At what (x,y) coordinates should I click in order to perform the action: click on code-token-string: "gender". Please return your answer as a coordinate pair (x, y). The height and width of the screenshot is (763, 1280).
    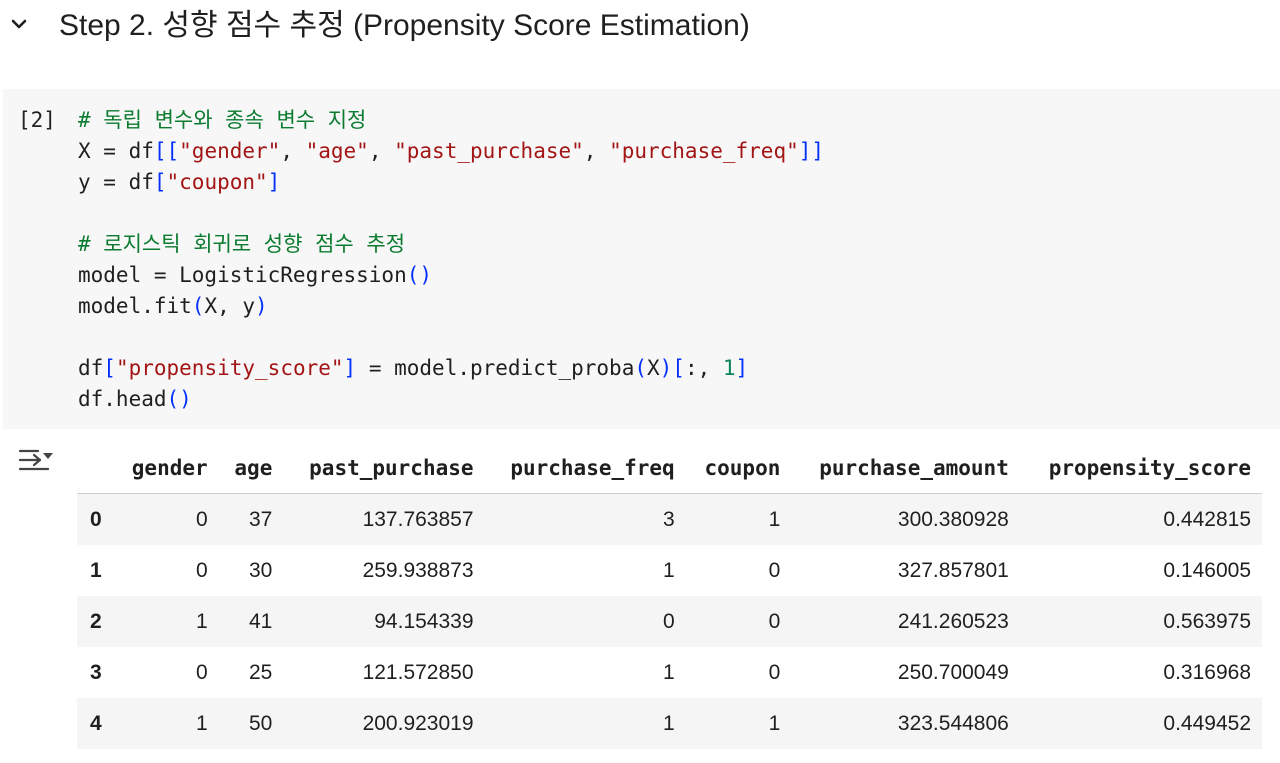
    Looking at the image, I should click on (230, 151).